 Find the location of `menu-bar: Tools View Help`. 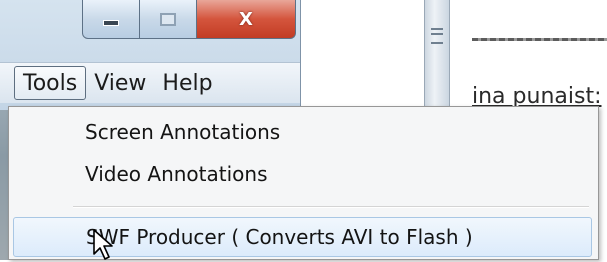

menu-bar: Tools View Help is located at coordinates (150, 82).